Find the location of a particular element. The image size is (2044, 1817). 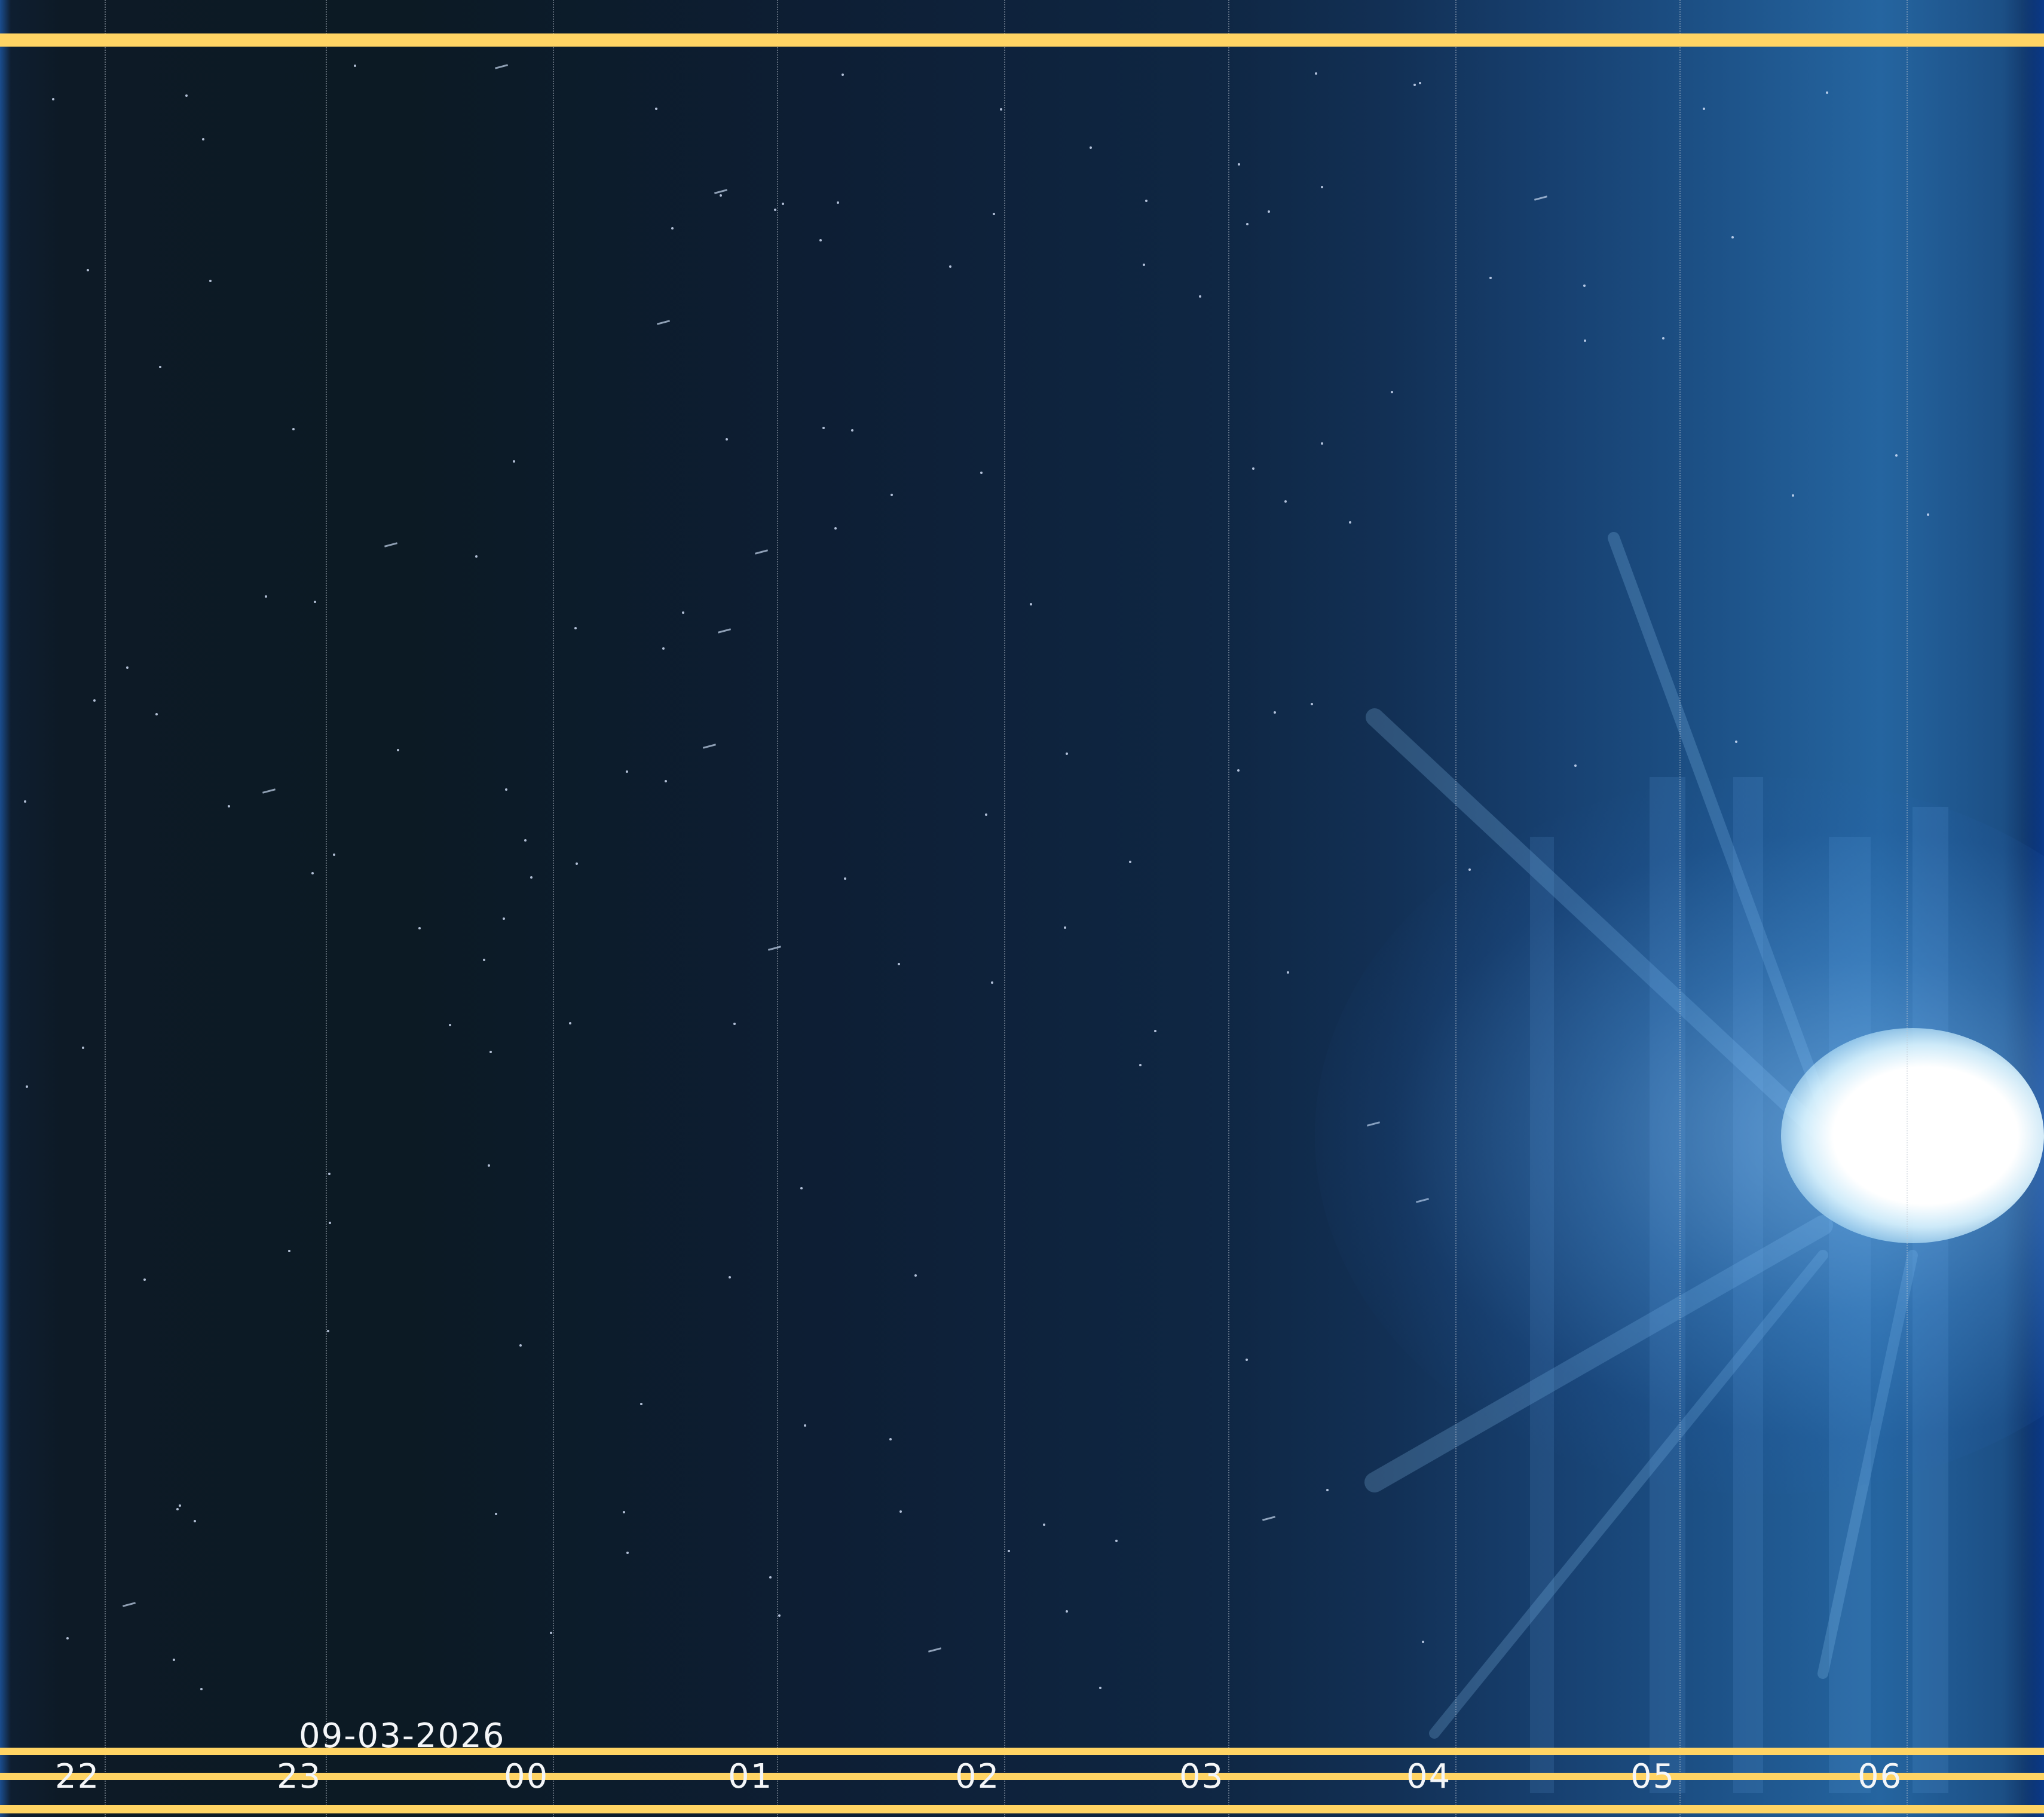

hour-label: 03 is located at coordinates (1202, 1776).